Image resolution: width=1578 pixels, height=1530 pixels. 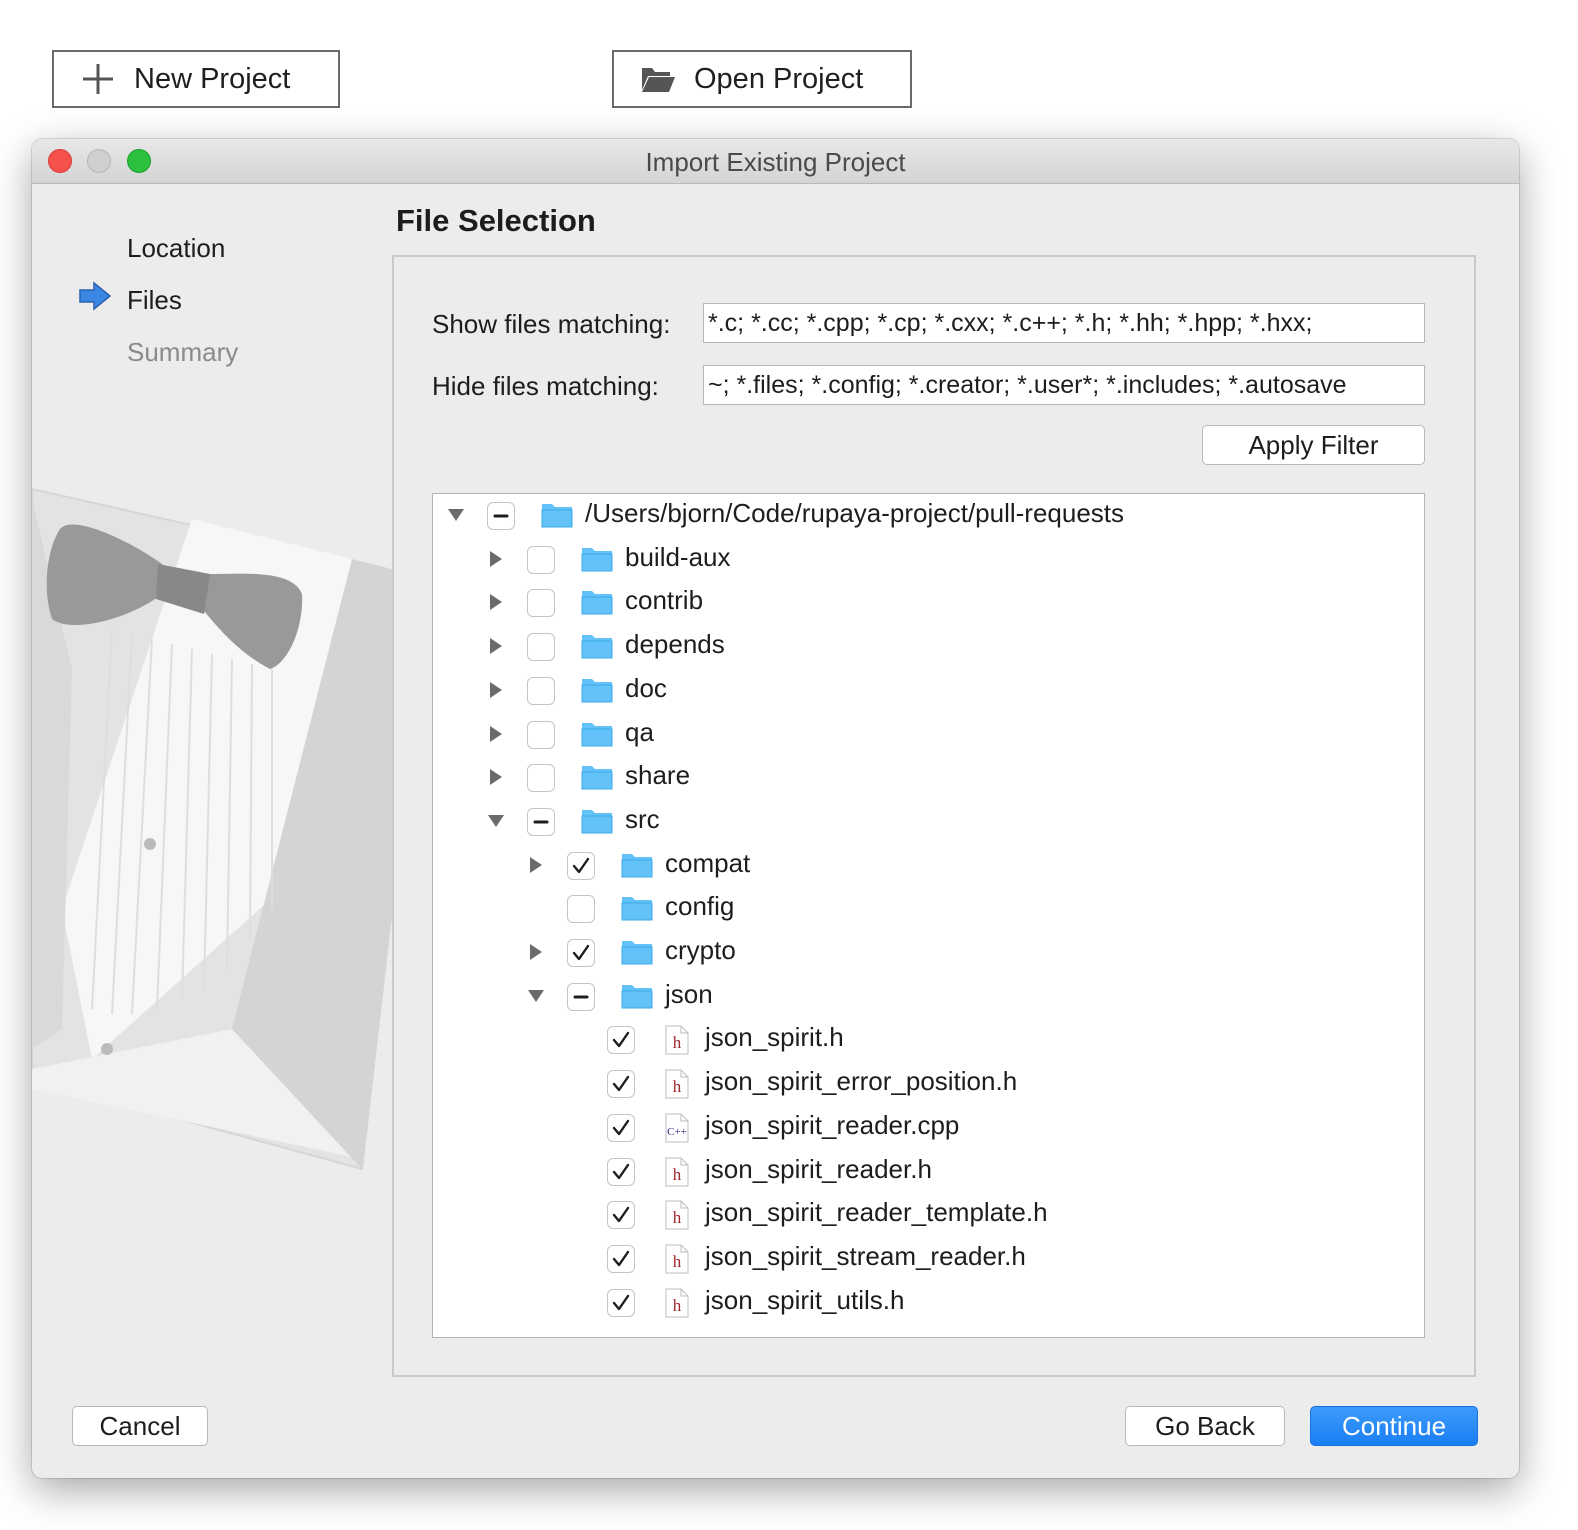 I want to click on tree-row: depends, so click(x=928, y=647).